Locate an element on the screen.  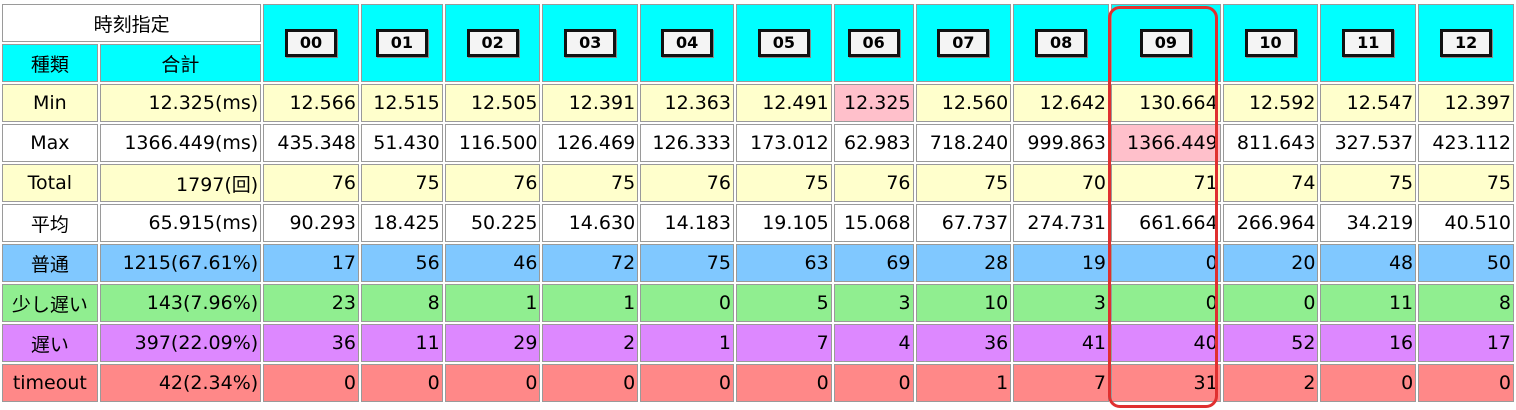
cell-hour-03: 75 is located at coordinates (590, 183).